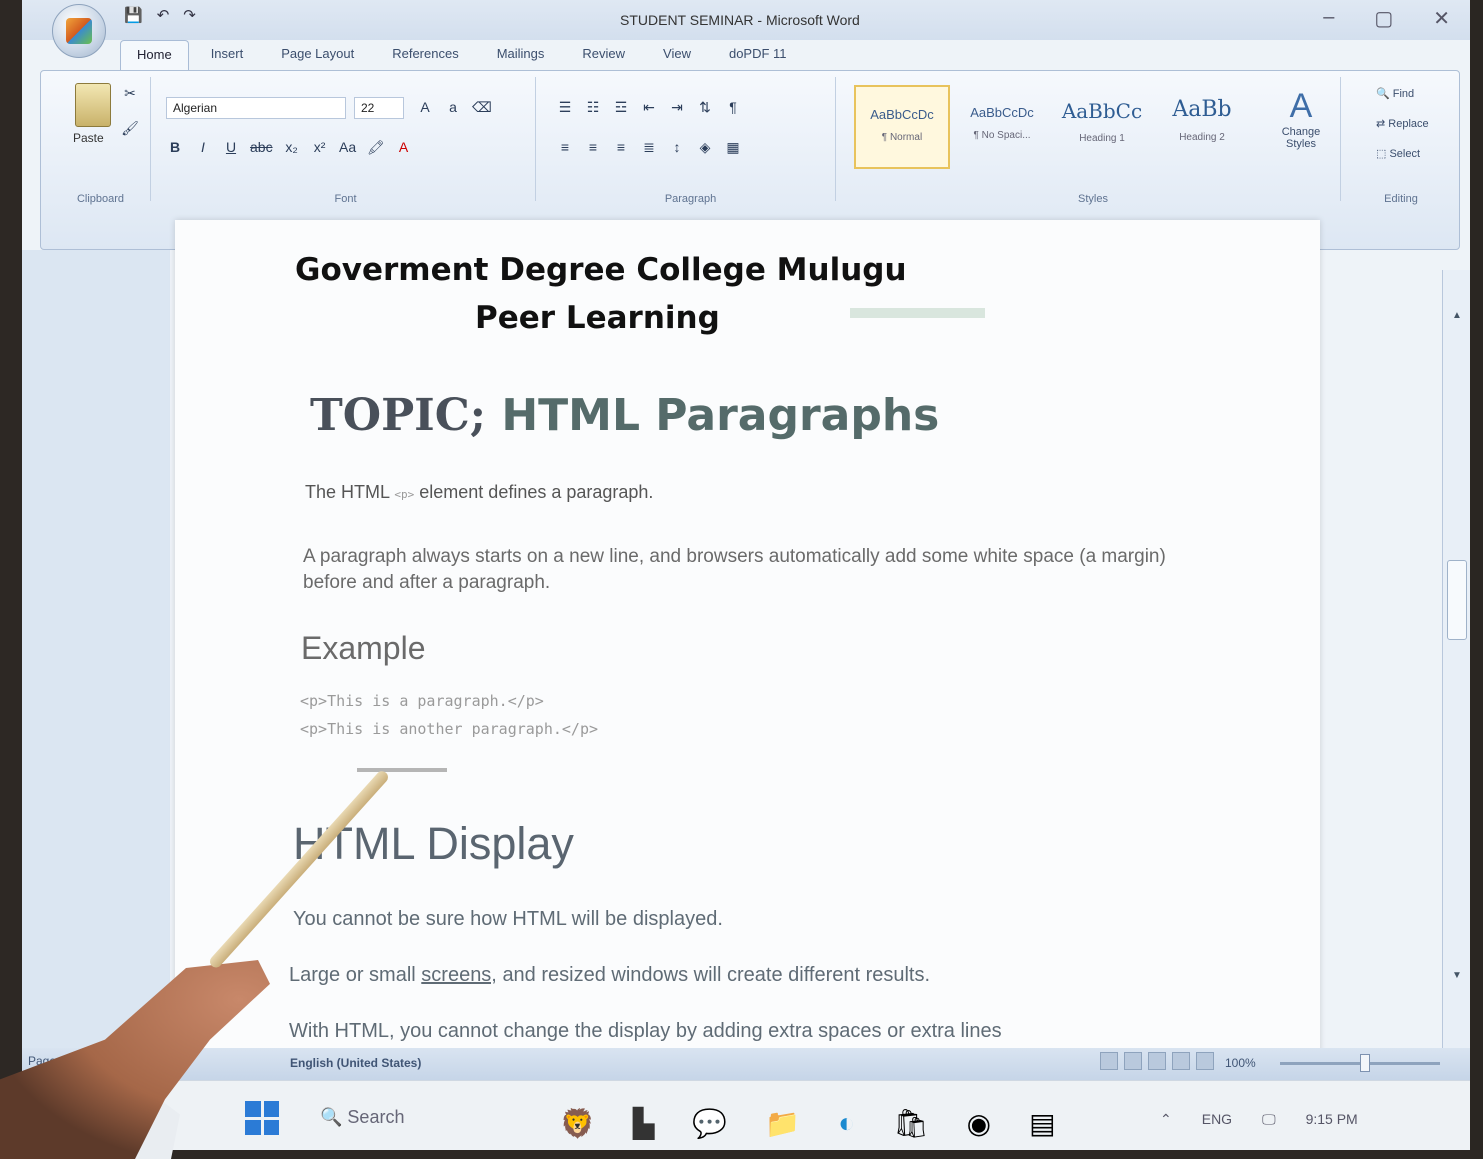 The width and height of the screenshot is (1483, 1159). I want to click on network-icon: 🖵, so click(1269, 1119).